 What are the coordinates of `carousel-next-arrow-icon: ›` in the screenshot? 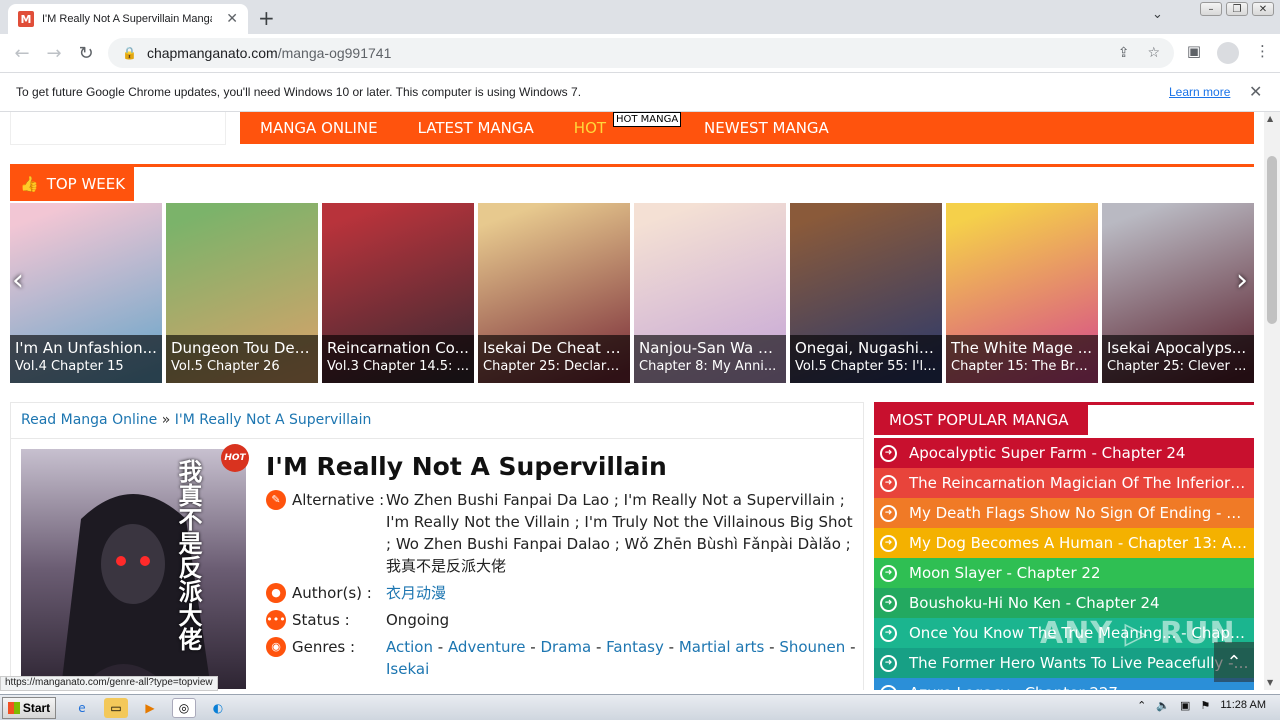 It's located at (1242, 280).